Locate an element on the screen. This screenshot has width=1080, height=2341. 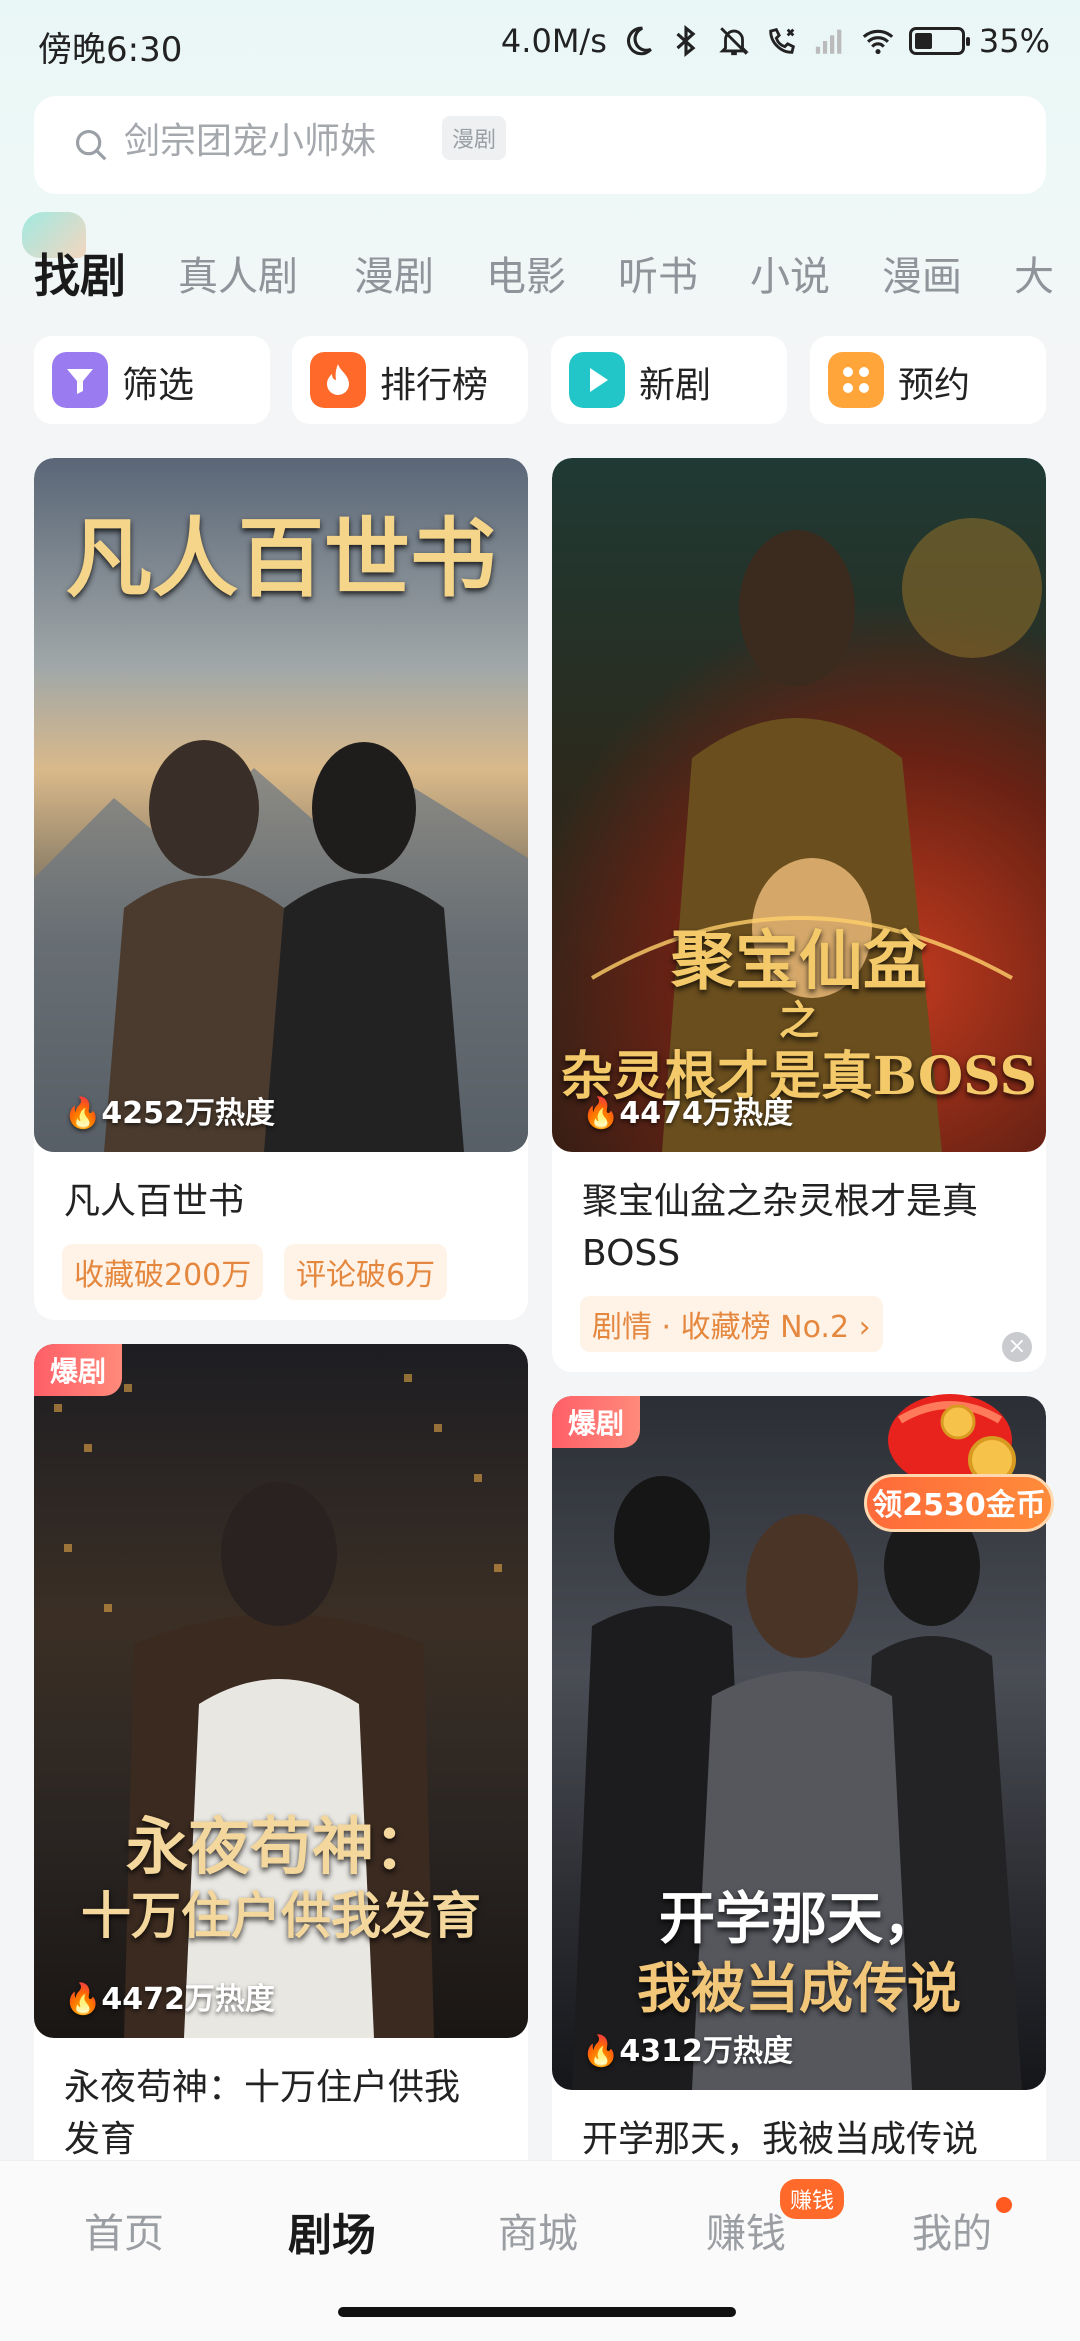
status-icons: 4.0M/s 35% is located at coordinates (775, 41).